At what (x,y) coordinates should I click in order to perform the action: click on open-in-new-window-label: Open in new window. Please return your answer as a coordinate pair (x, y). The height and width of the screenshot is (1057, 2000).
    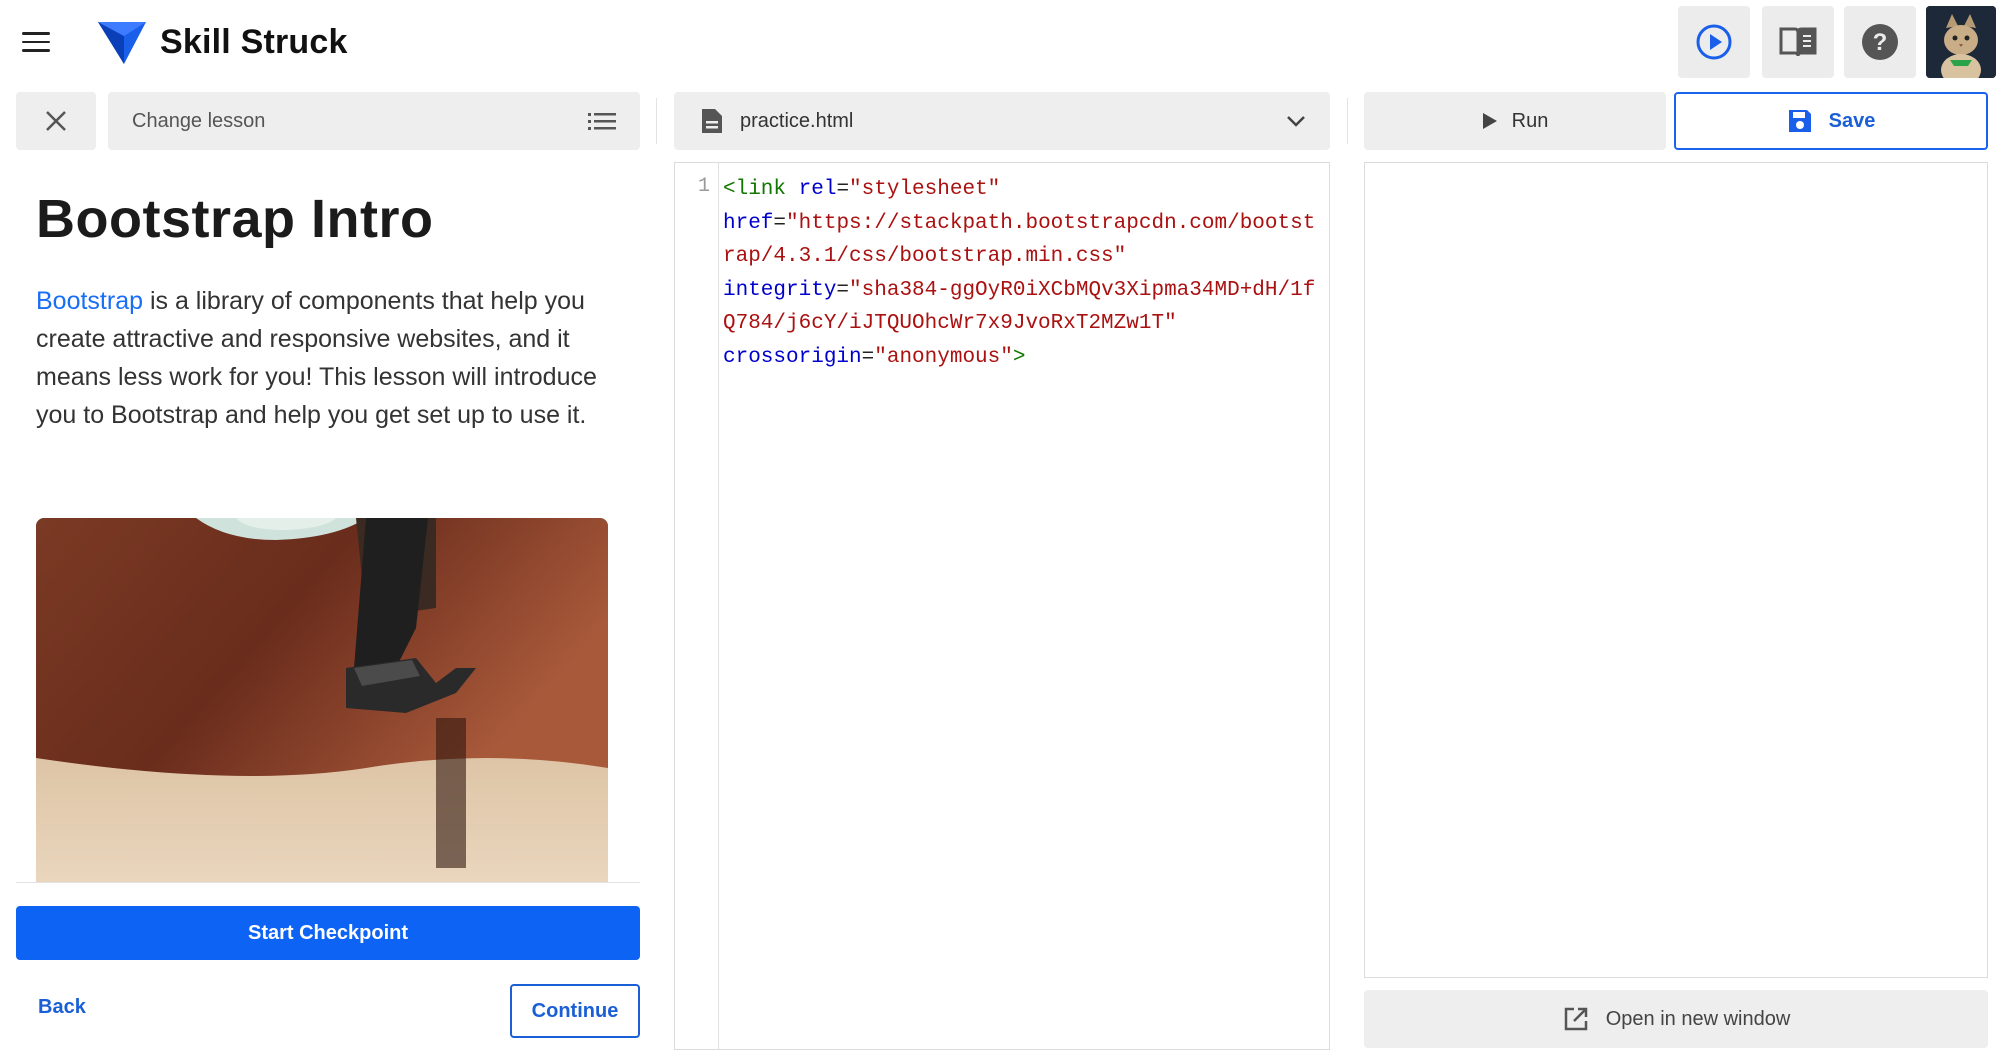
    Looking at the image, I should click on (1698, 1018).